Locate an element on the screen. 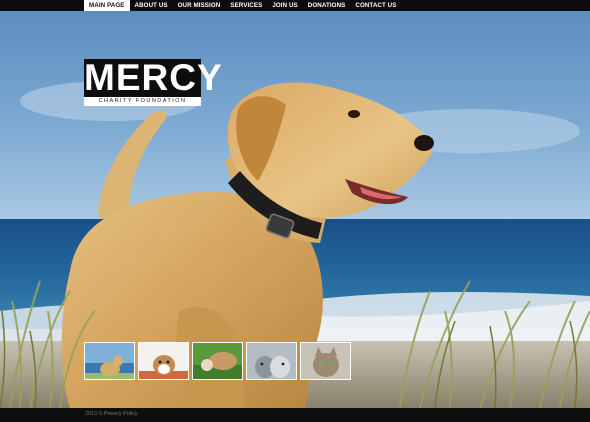  nav-contact-us: CONTACT US is located at coordinates (375, 5).